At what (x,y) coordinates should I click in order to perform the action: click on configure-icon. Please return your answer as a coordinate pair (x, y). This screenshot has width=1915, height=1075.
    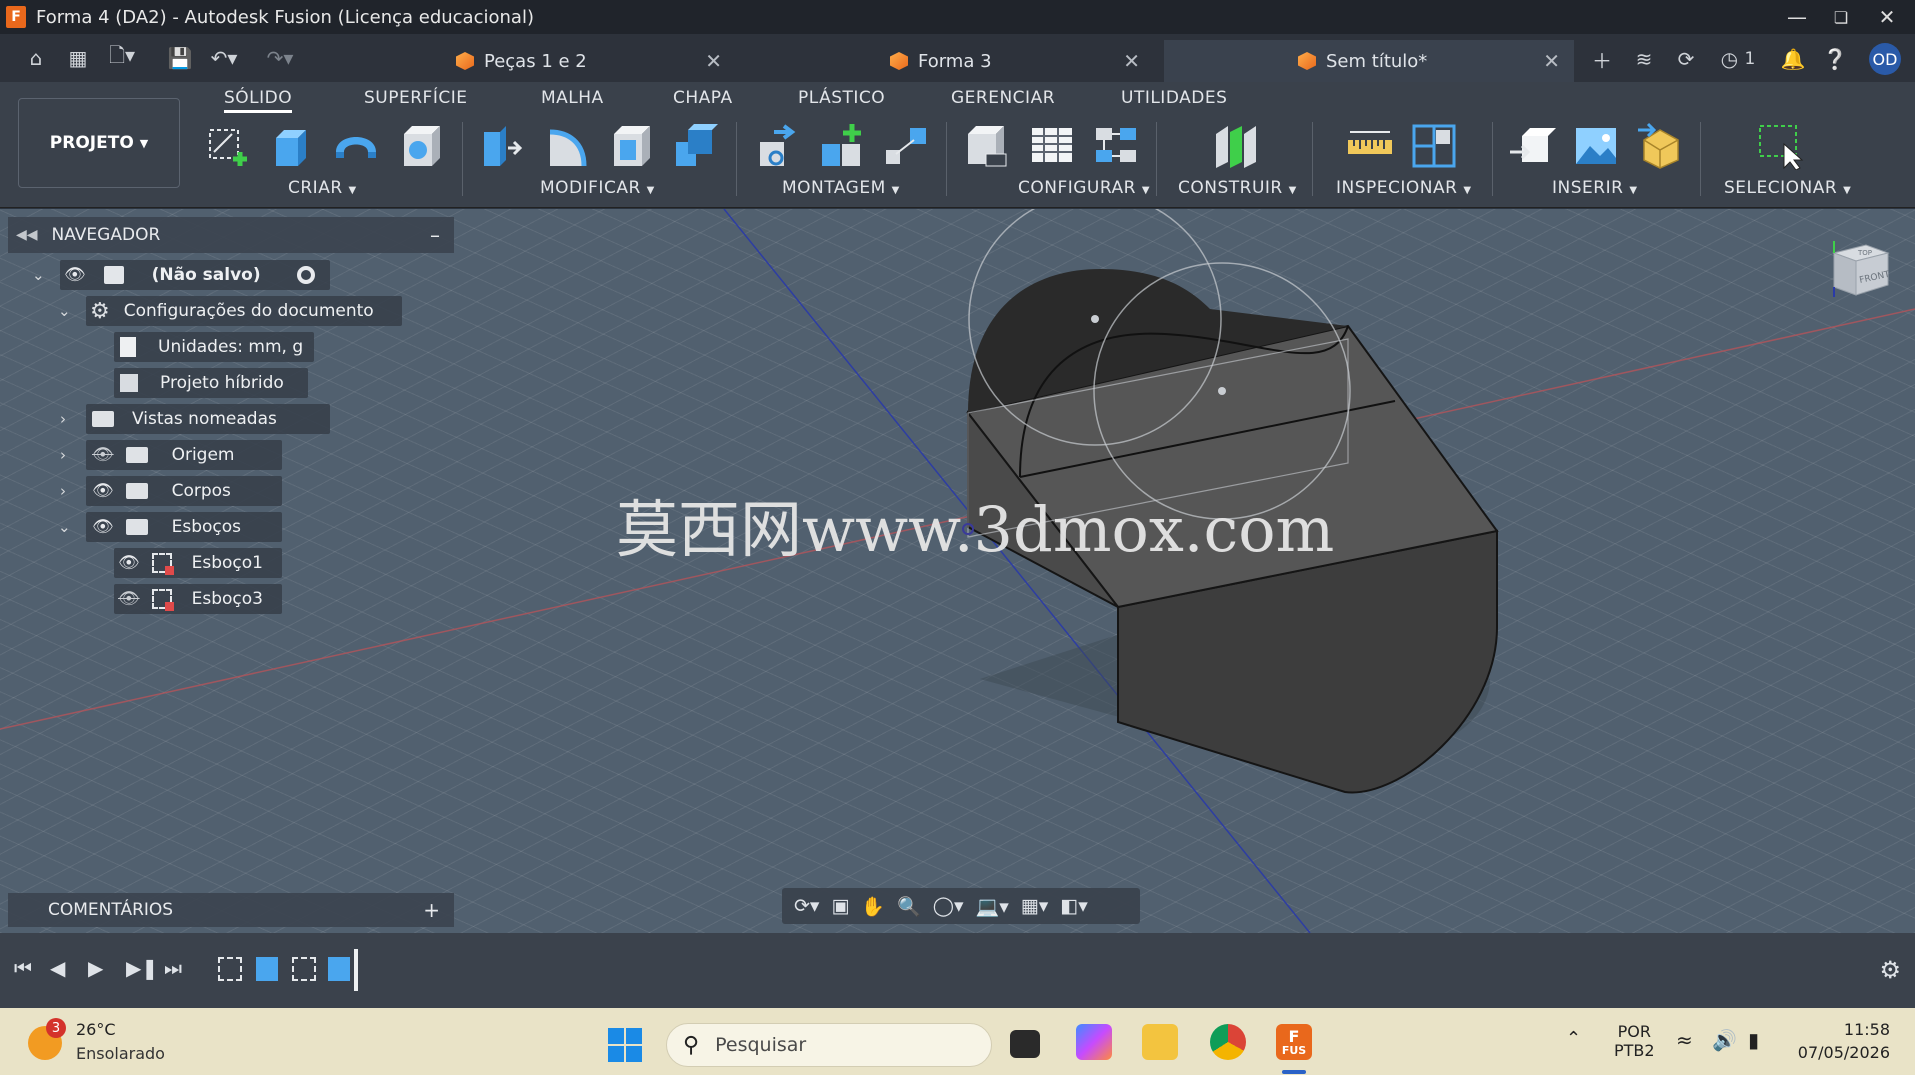
    Looking at the image, I should click on (986, 146).